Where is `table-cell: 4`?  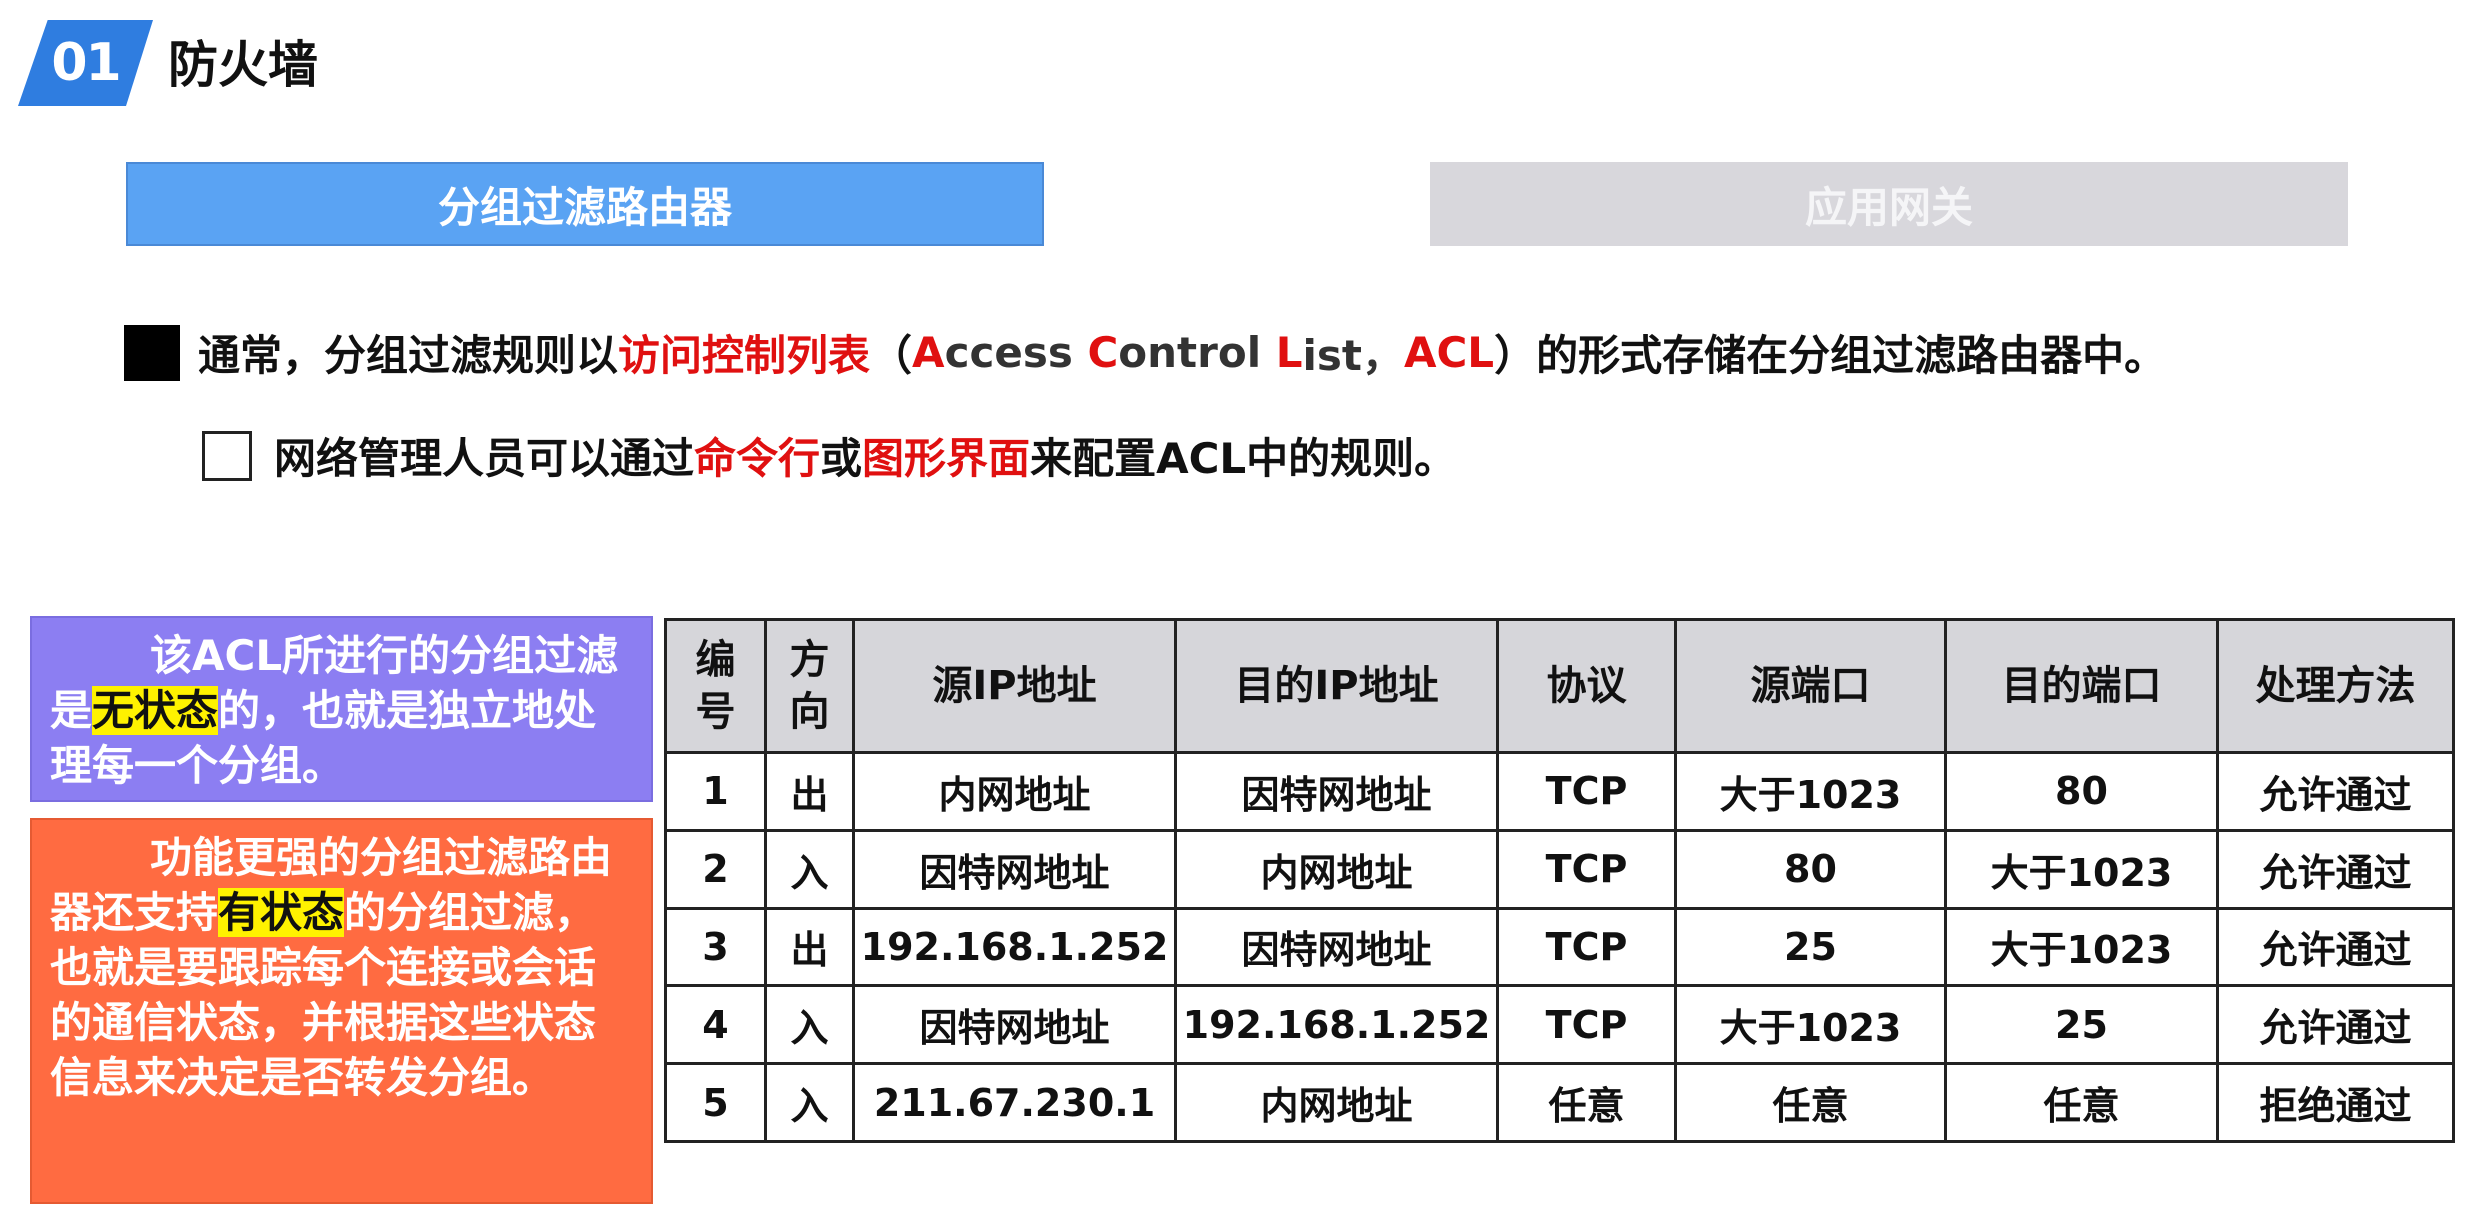
table-cell: 4 is located at coordinates (715, 1025).